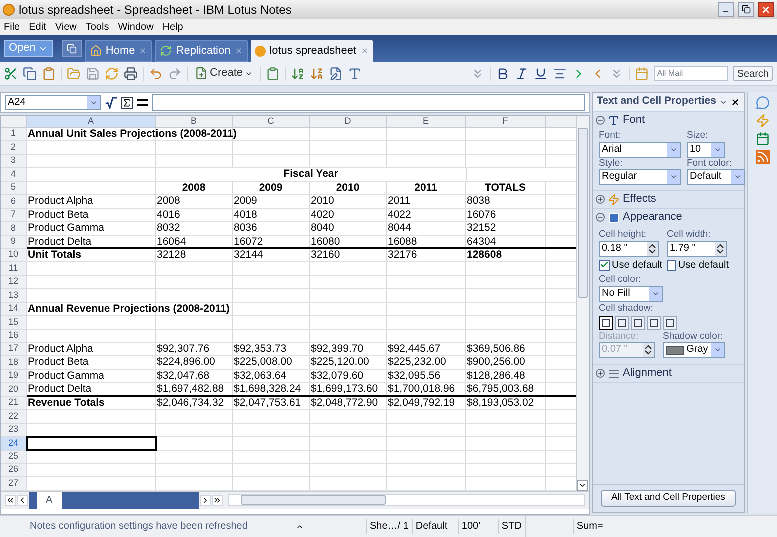  Describe the element at coordinates (111, 102) in the screenshot. I see `square-root-icon` at that location.